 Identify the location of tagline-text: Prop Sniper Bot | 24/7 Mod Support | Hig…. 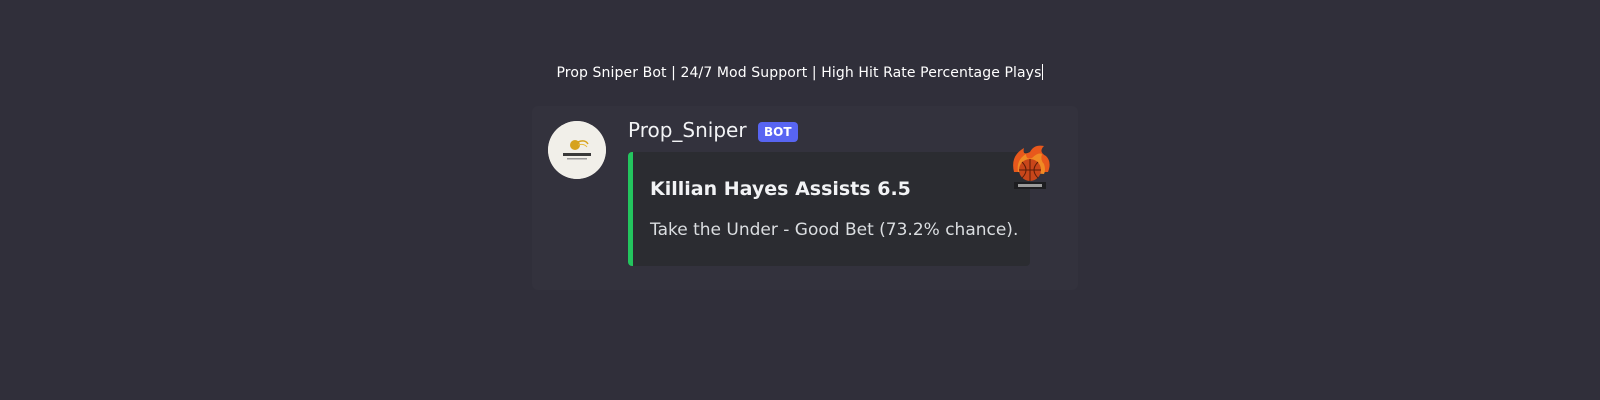
(799, 73).